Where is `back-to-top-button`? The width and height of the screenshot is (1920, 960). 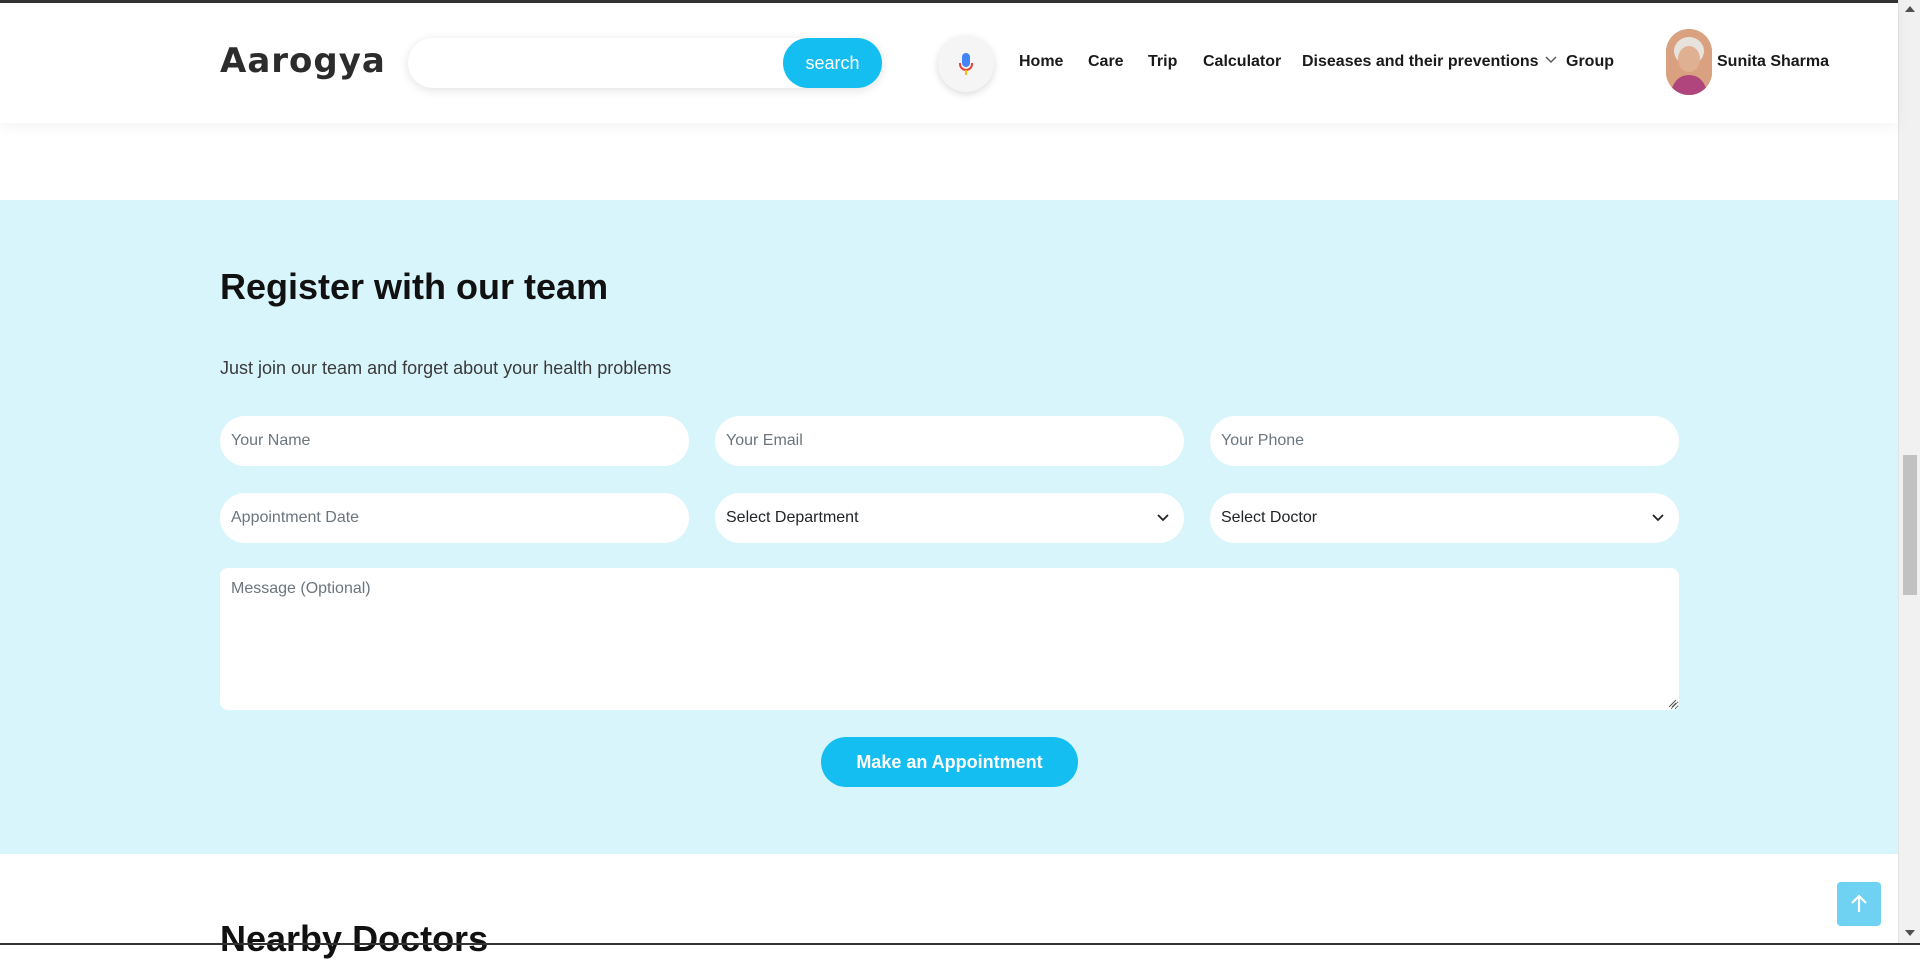
back-to-top-button is located at coordinates (1859, 904).